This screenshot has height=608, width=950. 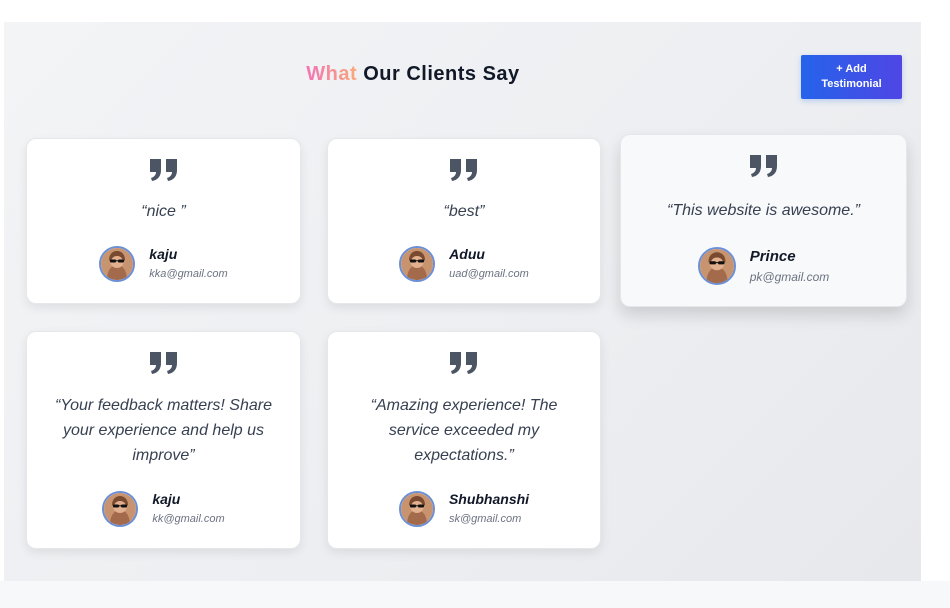 What do you see at coordinates (485, 519) in the screenshot?
I see `author-email: sk@gmail.com` at bounding box center [485, 519].